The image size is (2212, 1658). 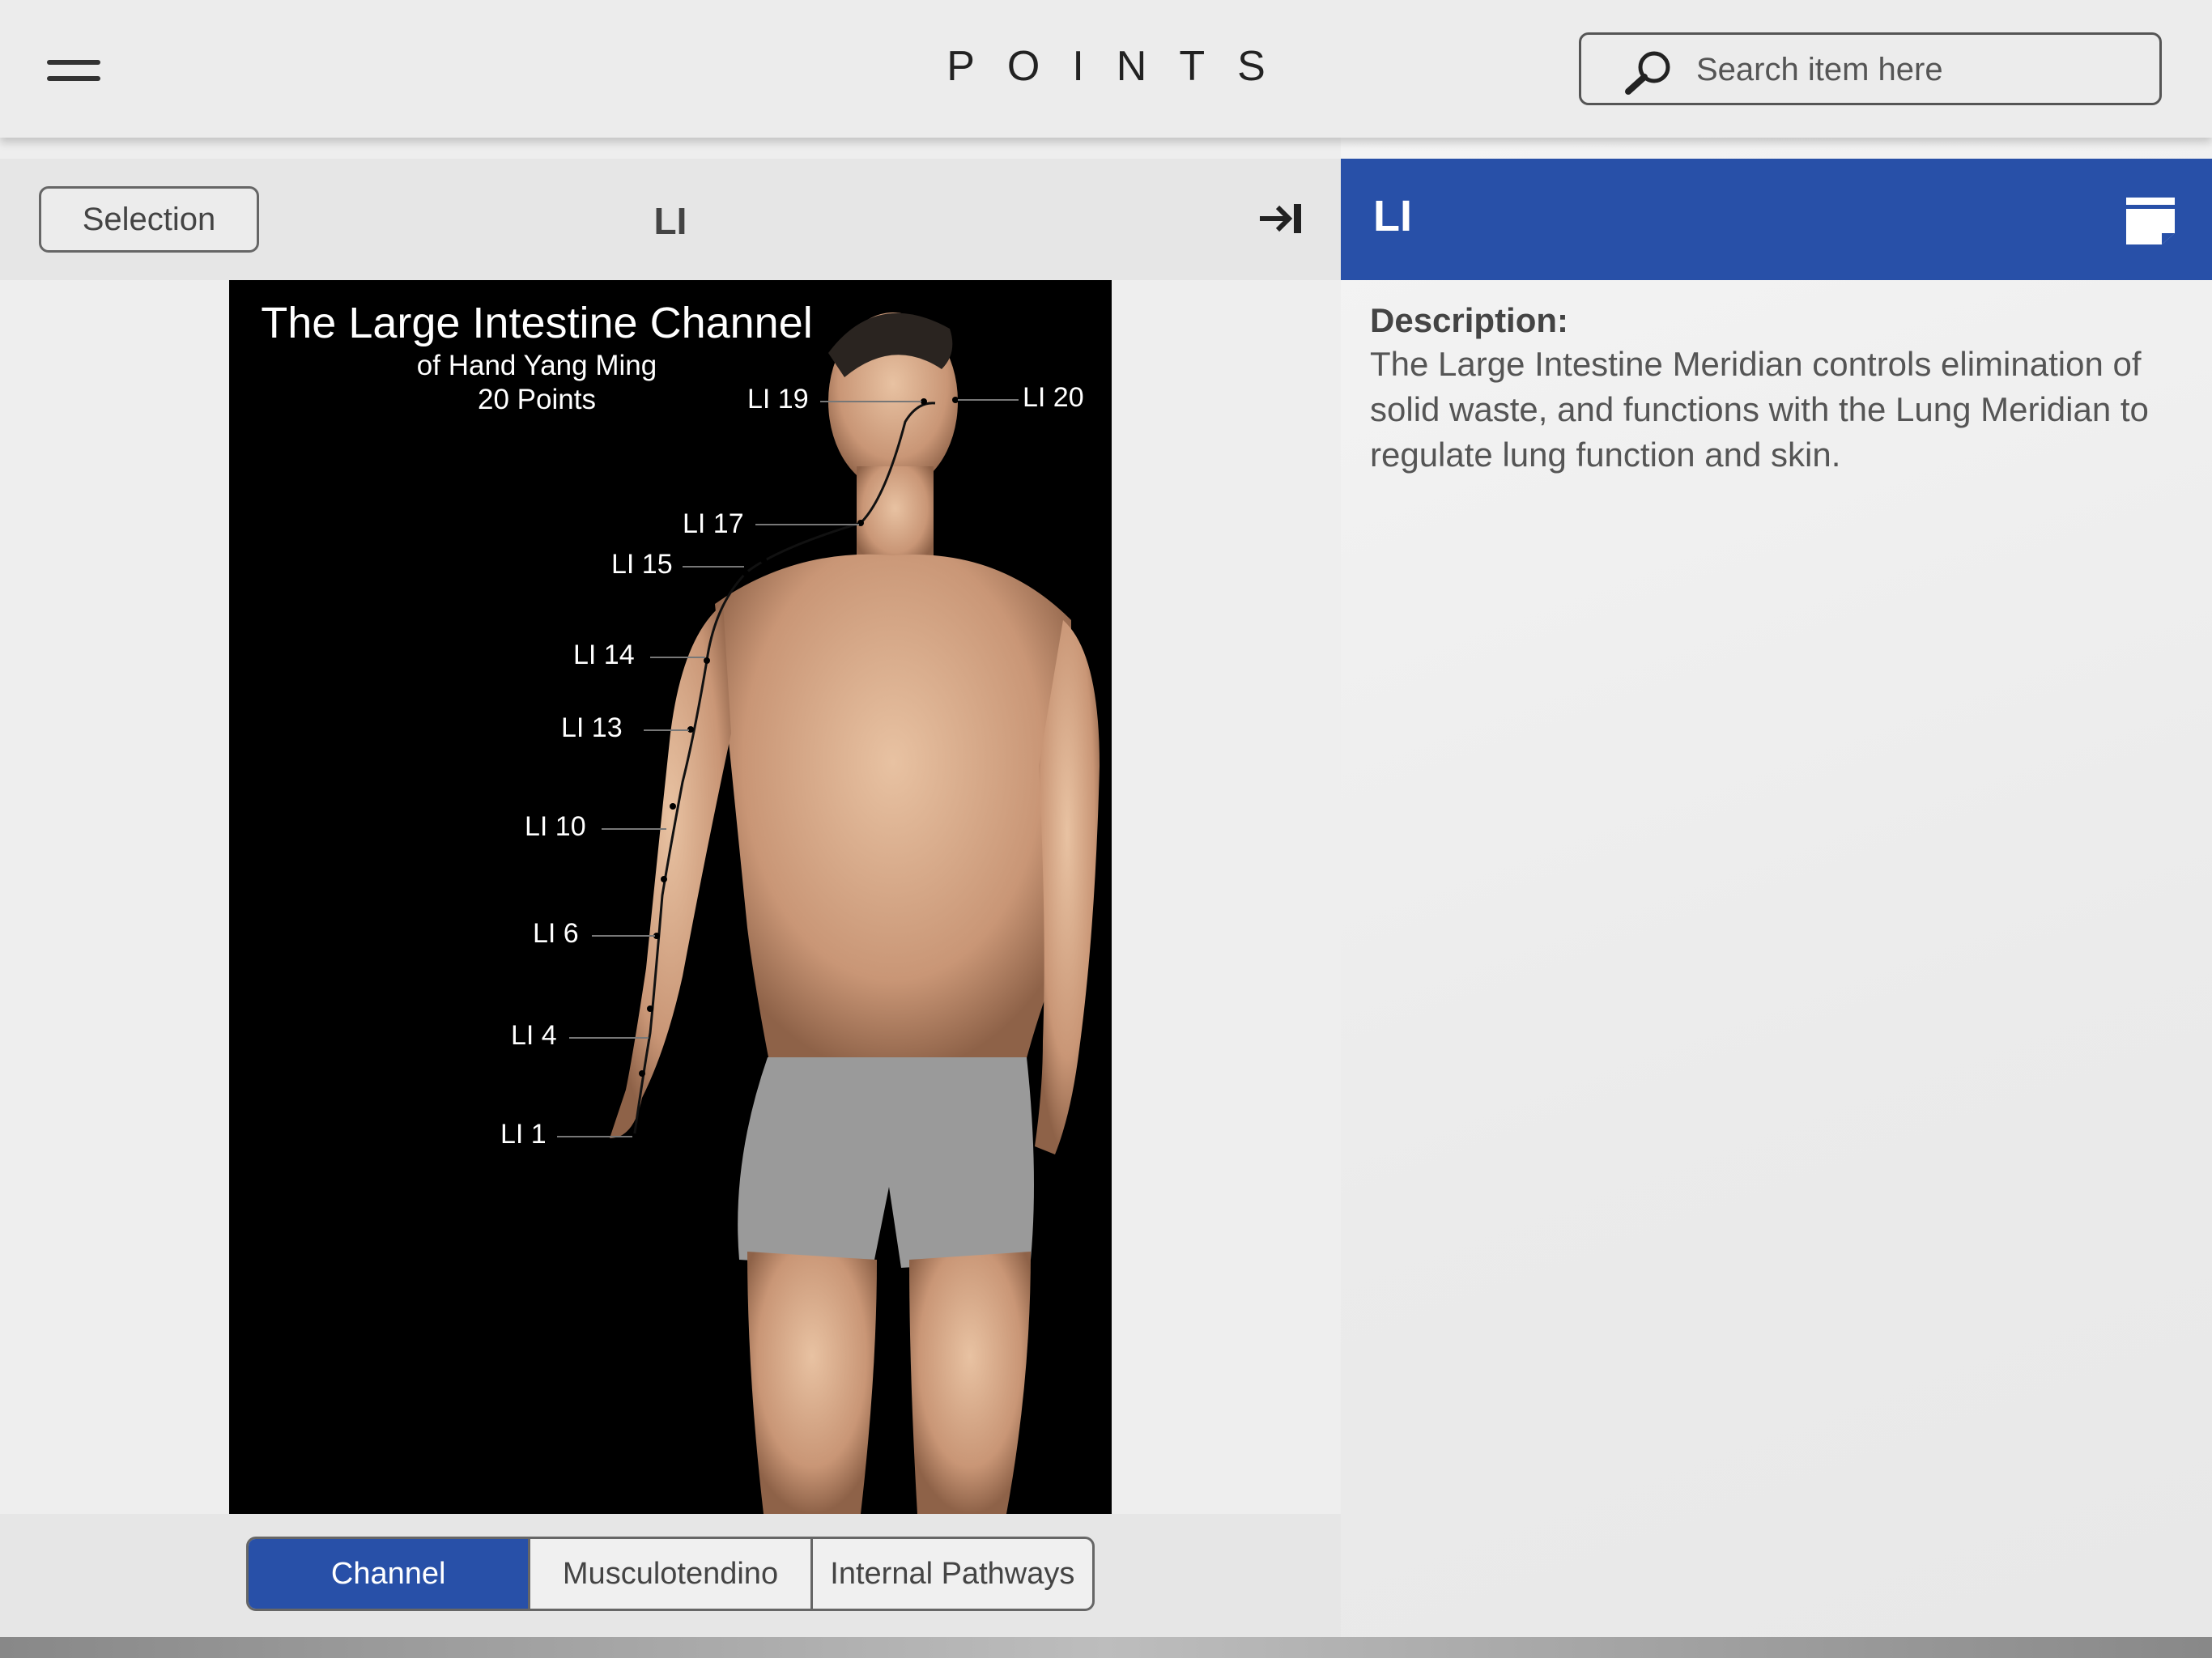 I want to click on point-label: LI 6, so click(x=556, y=933).